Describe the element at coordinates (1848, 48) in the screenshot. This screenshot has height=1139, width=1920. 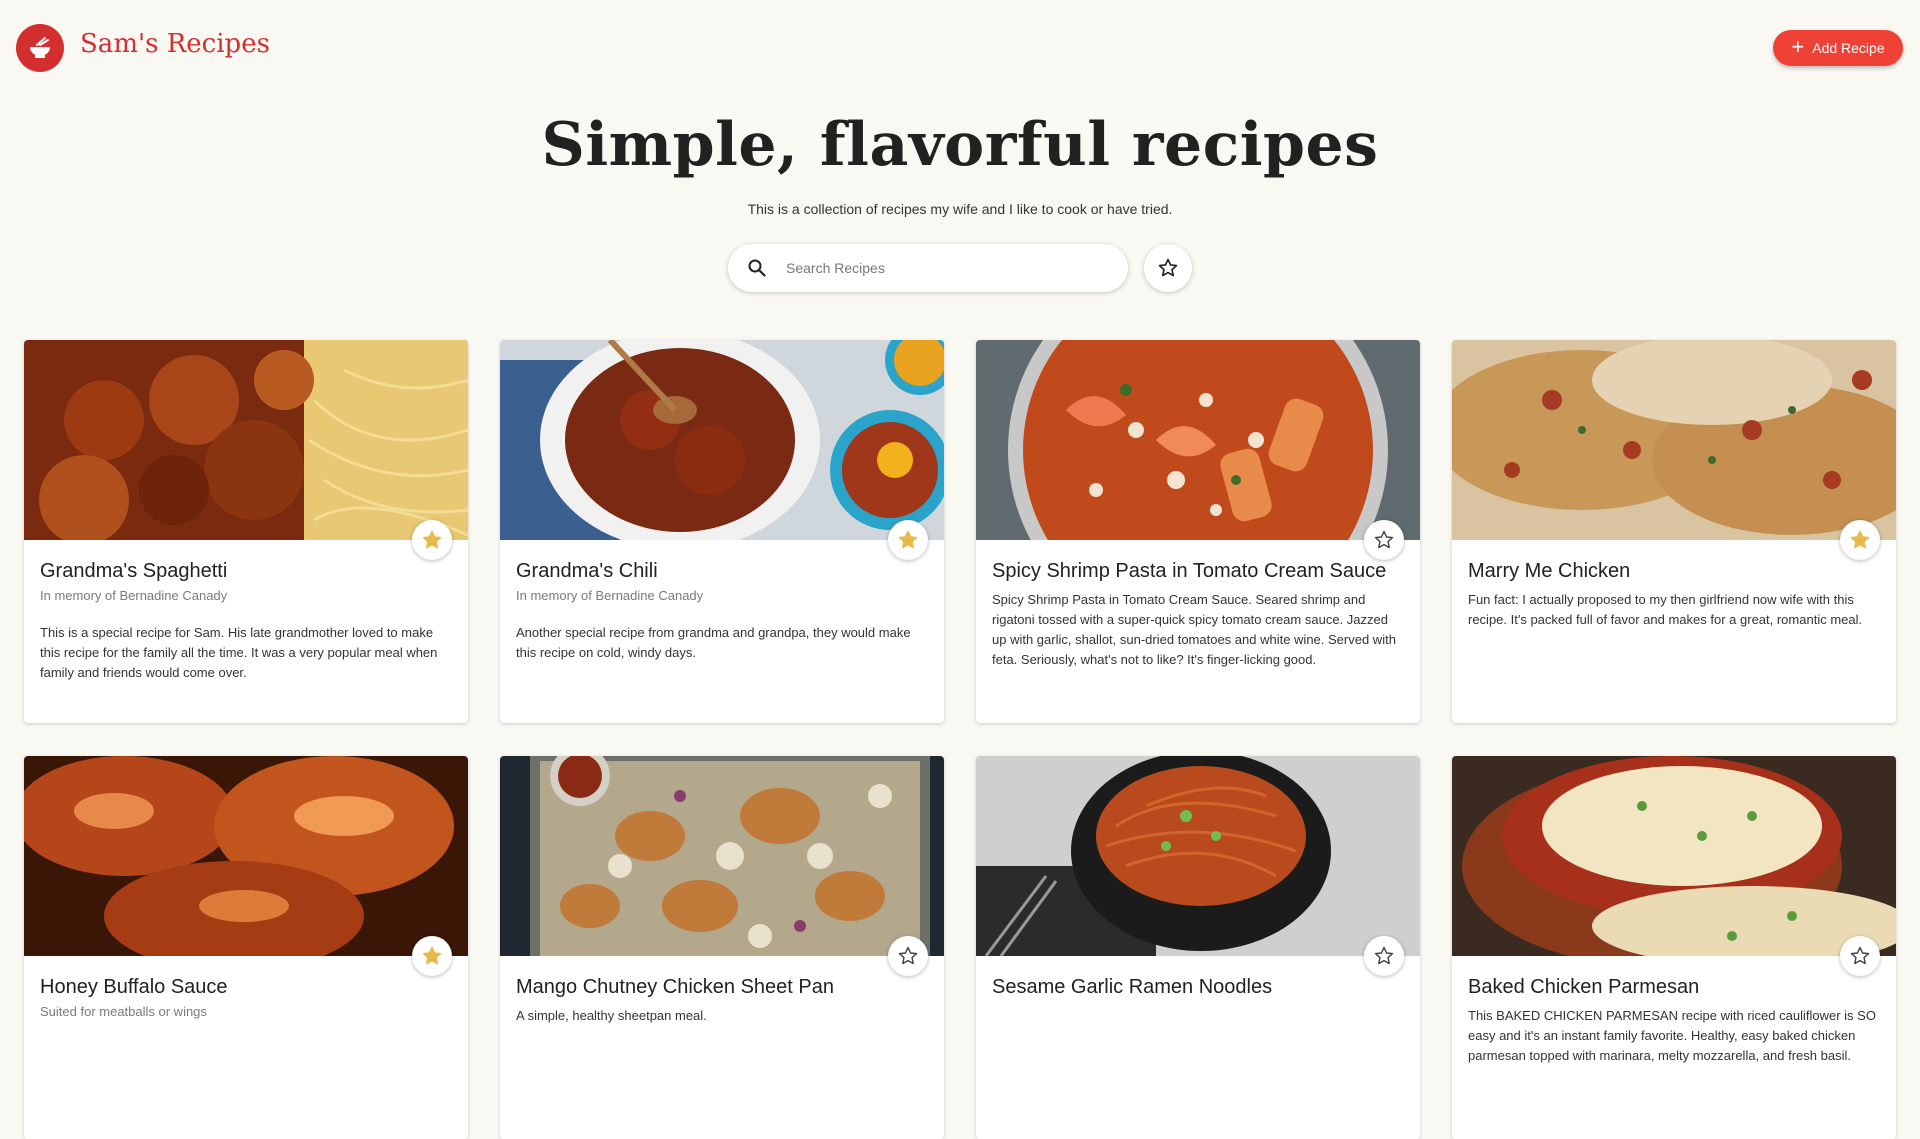
I see `add-recipe-label: Add Recipe` at that location.